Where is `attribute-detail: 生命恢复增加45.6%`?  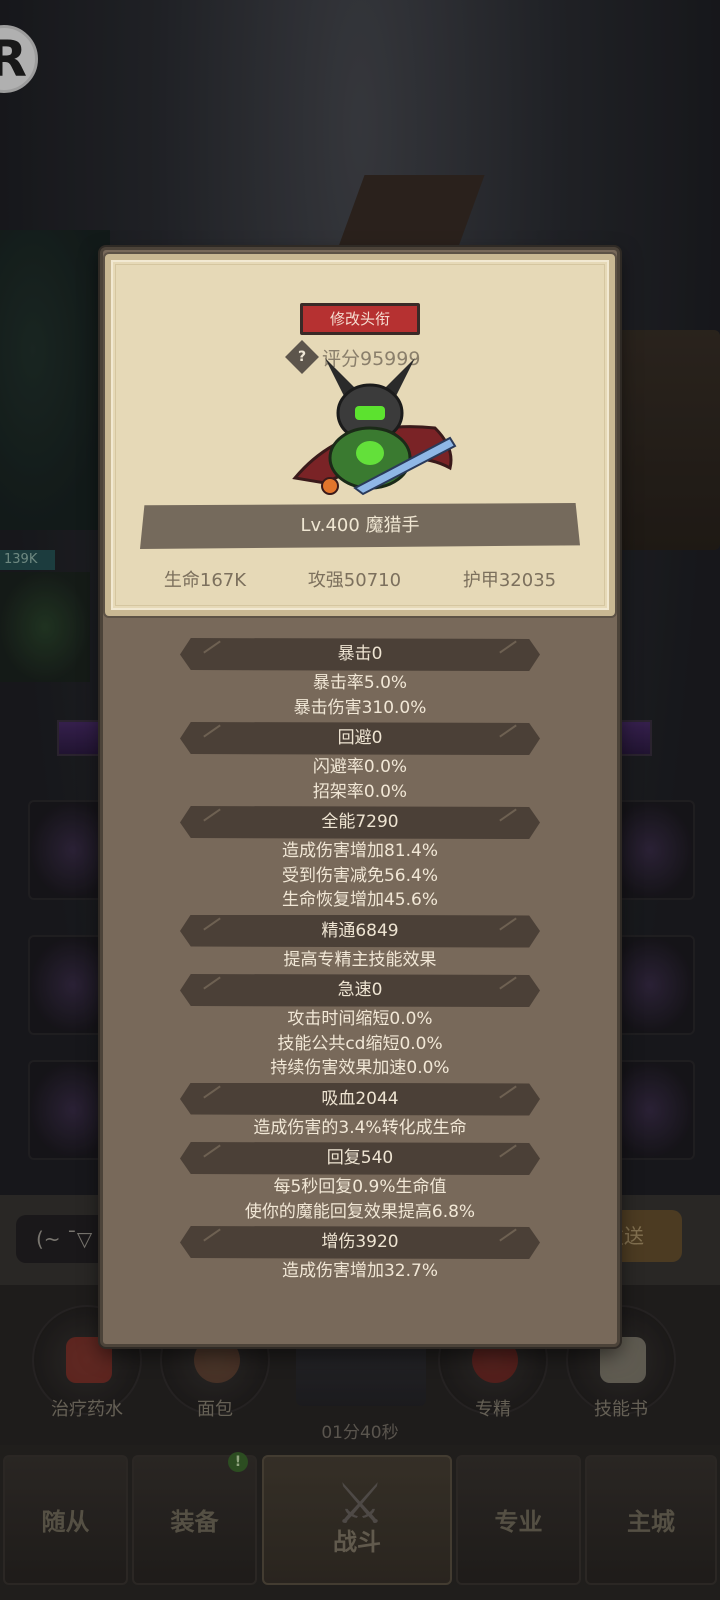 attribute-detail: 生命恢复增加45.6% is located at coordinates (359, 900).